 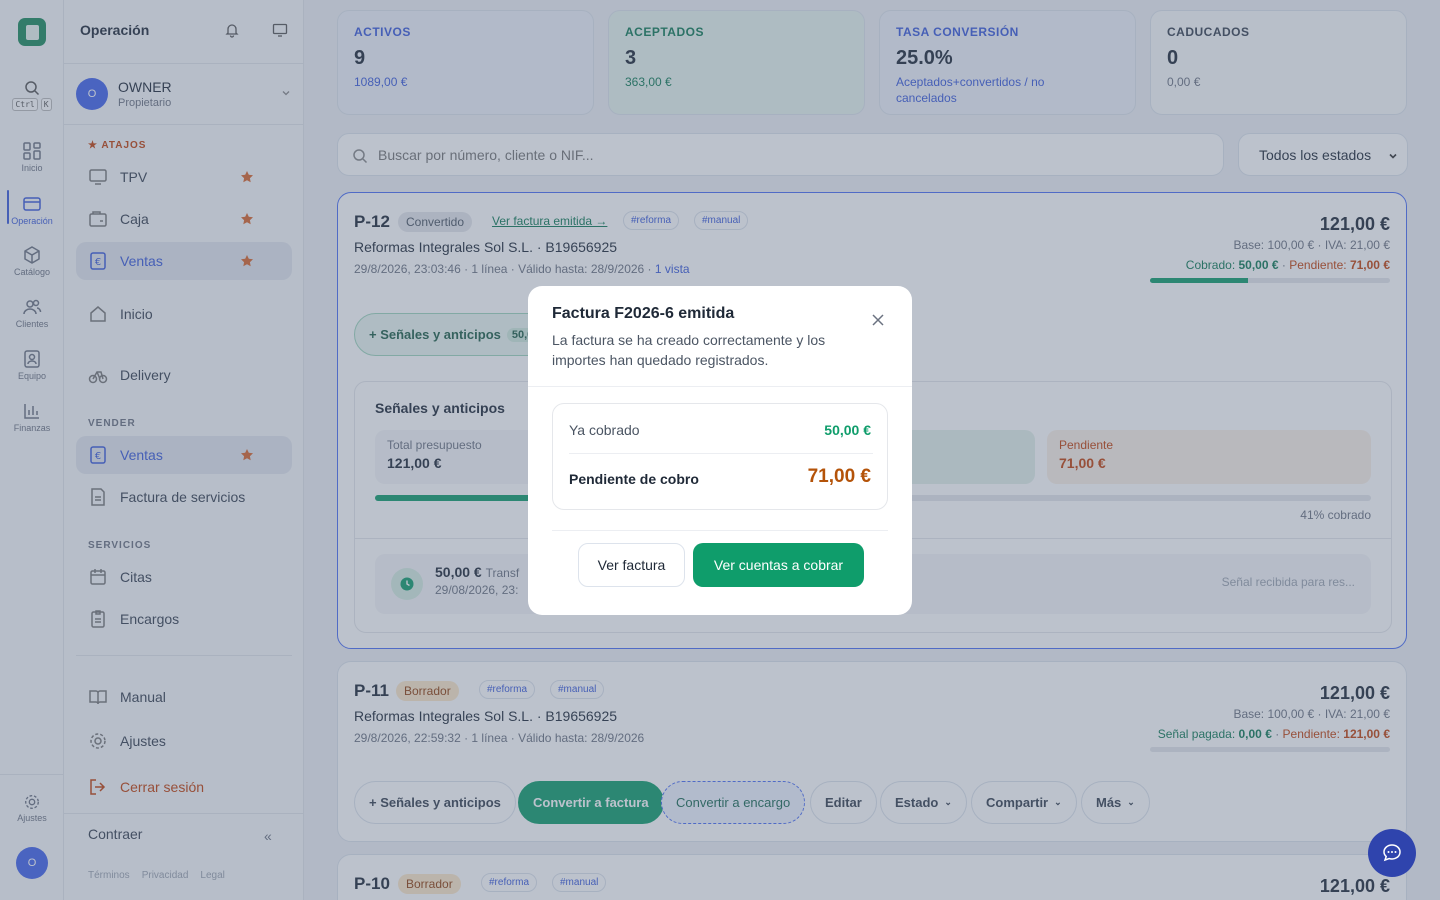 I want to click on pending-value: 71,00 €, so click(x=839, y=476).